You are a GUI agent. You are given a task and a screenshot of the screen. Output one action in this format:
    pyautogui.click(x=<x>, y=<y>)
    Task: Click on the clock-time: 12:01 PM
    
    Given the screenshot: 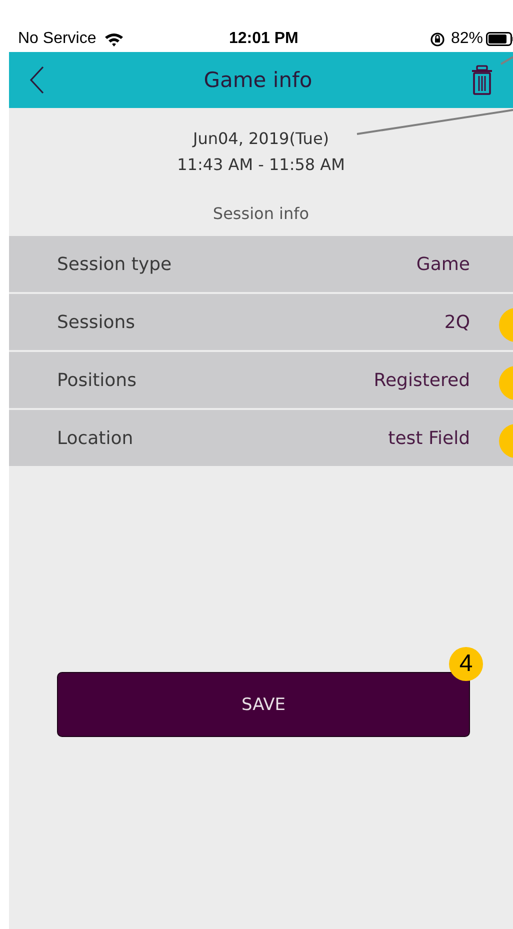 What is the action you would take?
    pyautogui.click(x=263, y=39)
    